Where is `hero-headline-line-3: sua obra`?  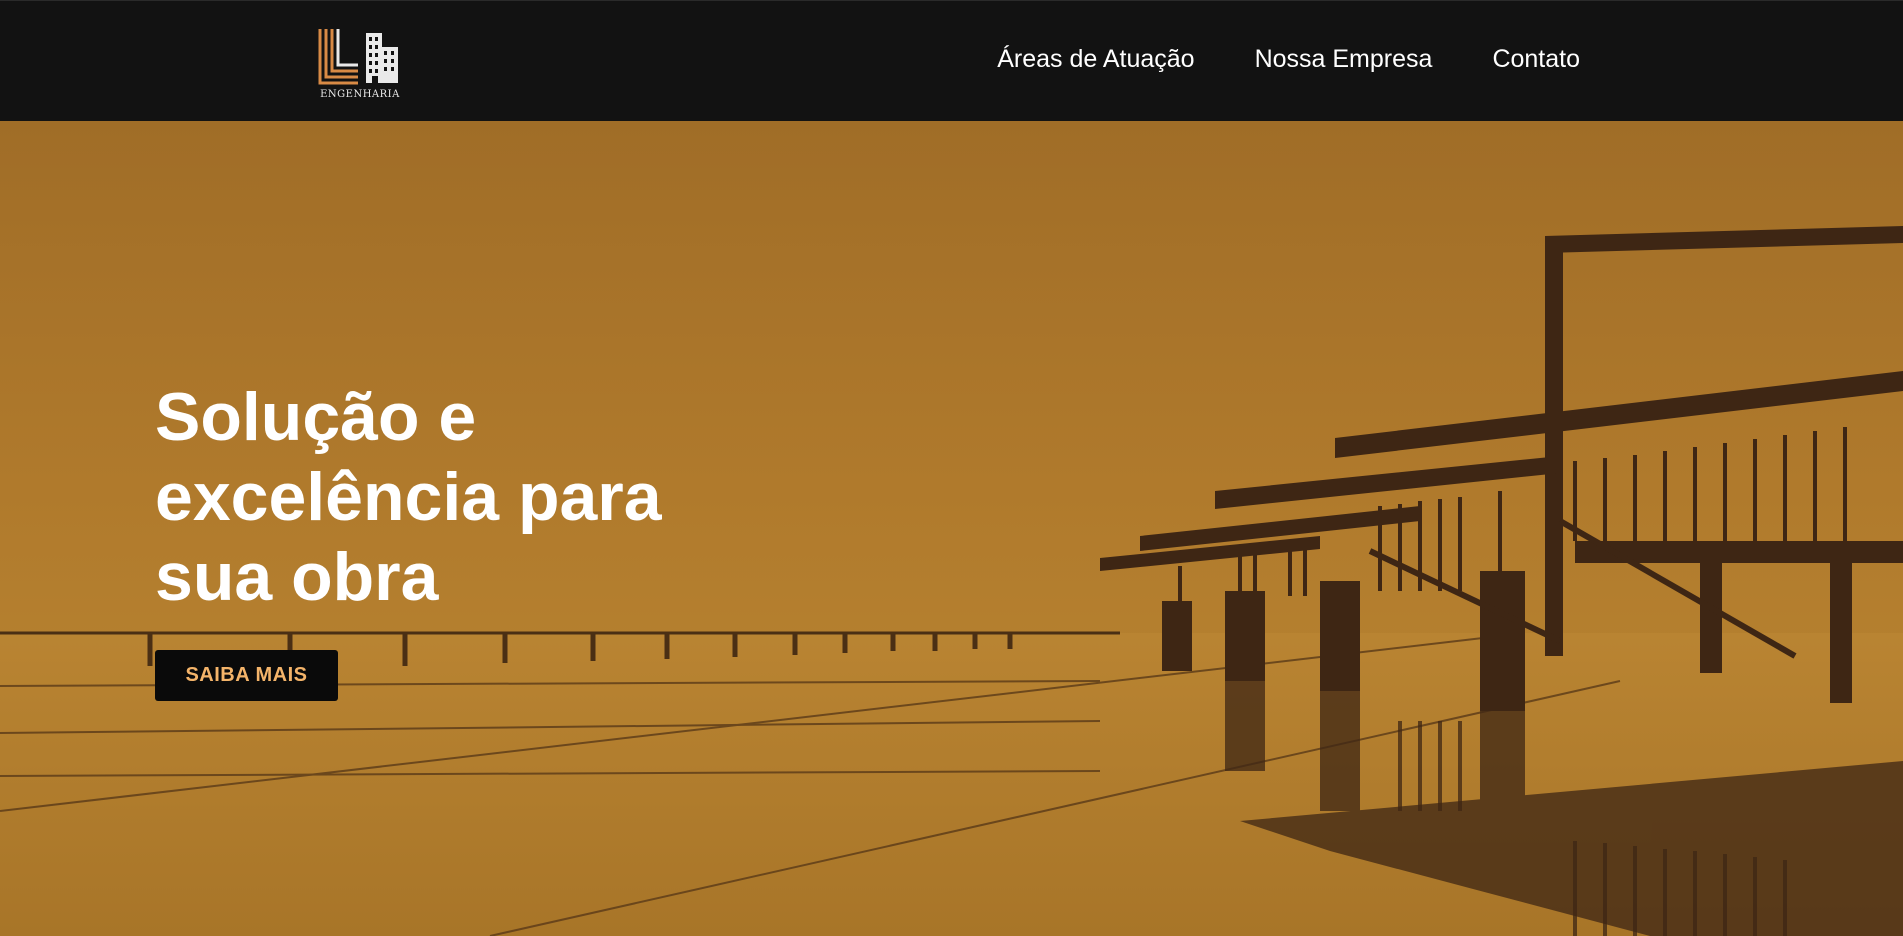
hero-headline-line-3: sua obra is located at coordinates (297, 577).